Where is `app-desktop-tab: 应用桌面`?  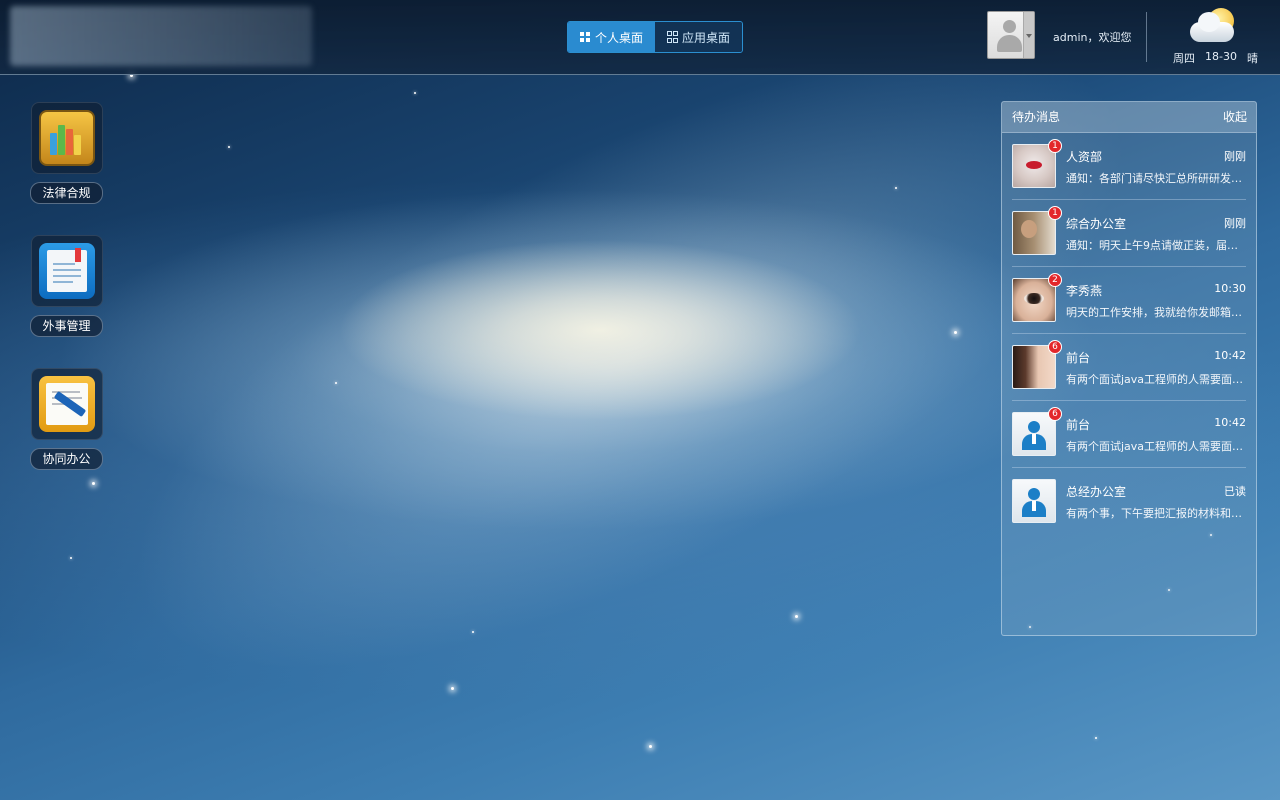
app-desktop-tab: 应用桌面 is located at coordinates (699, 37).